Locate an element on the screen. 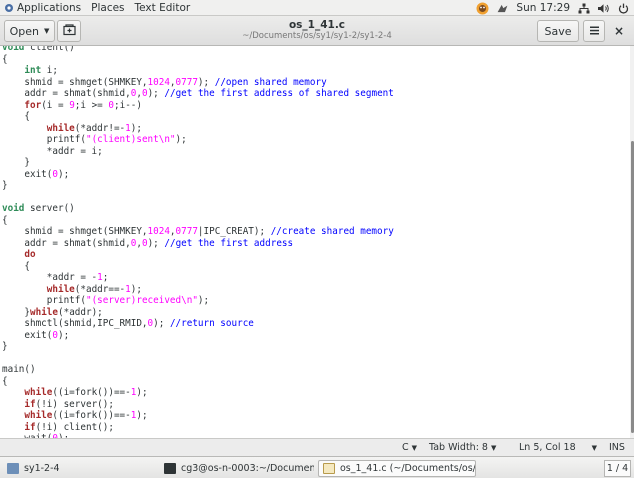 The width and height of the screenshot is (634, 478). code-token: do is located at coordinates (30, 254).